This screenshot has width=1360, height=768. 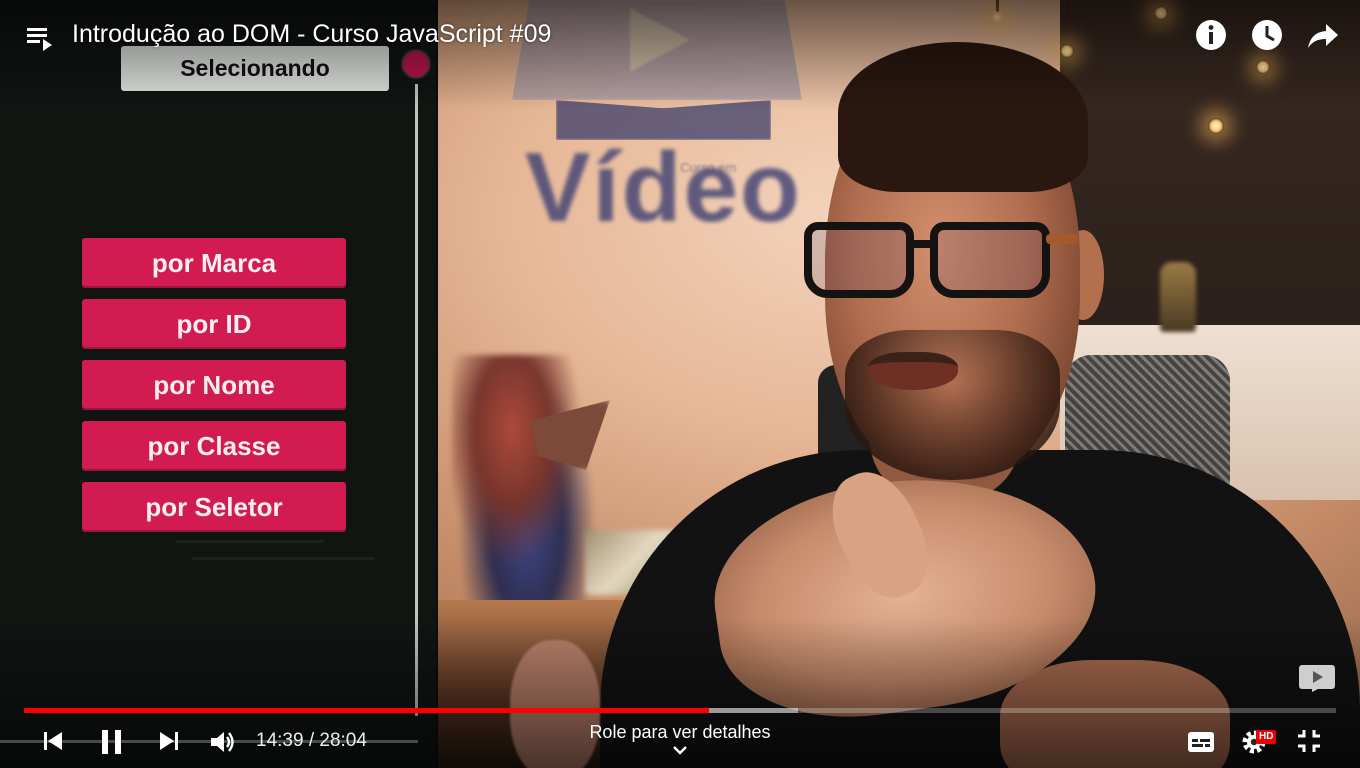 I want to click on volume-button, so click(x=222, y=744).